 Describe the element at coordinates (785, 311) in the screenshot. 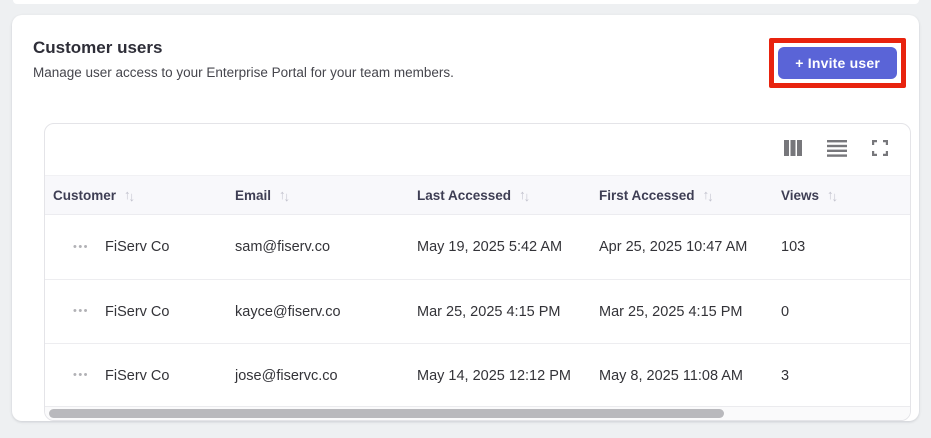

I see `views-cell: 0` at that location.